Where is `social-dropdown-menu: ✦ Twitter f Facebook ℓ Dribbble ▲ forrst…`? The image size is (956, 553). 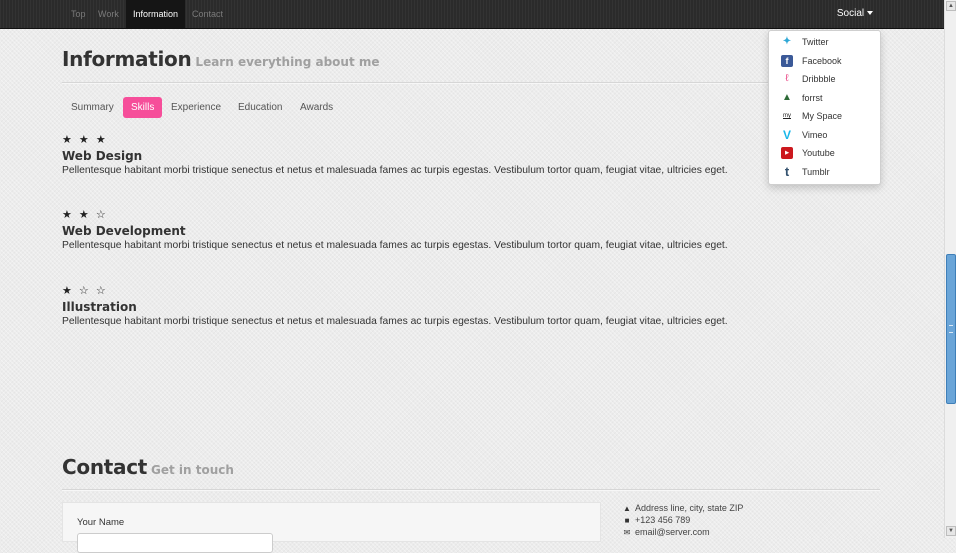 social-dropdown-menu: ✦ Twitter f Facebook ℓ Dribbble ▲ forrst… is located at coordinates (824, 107).